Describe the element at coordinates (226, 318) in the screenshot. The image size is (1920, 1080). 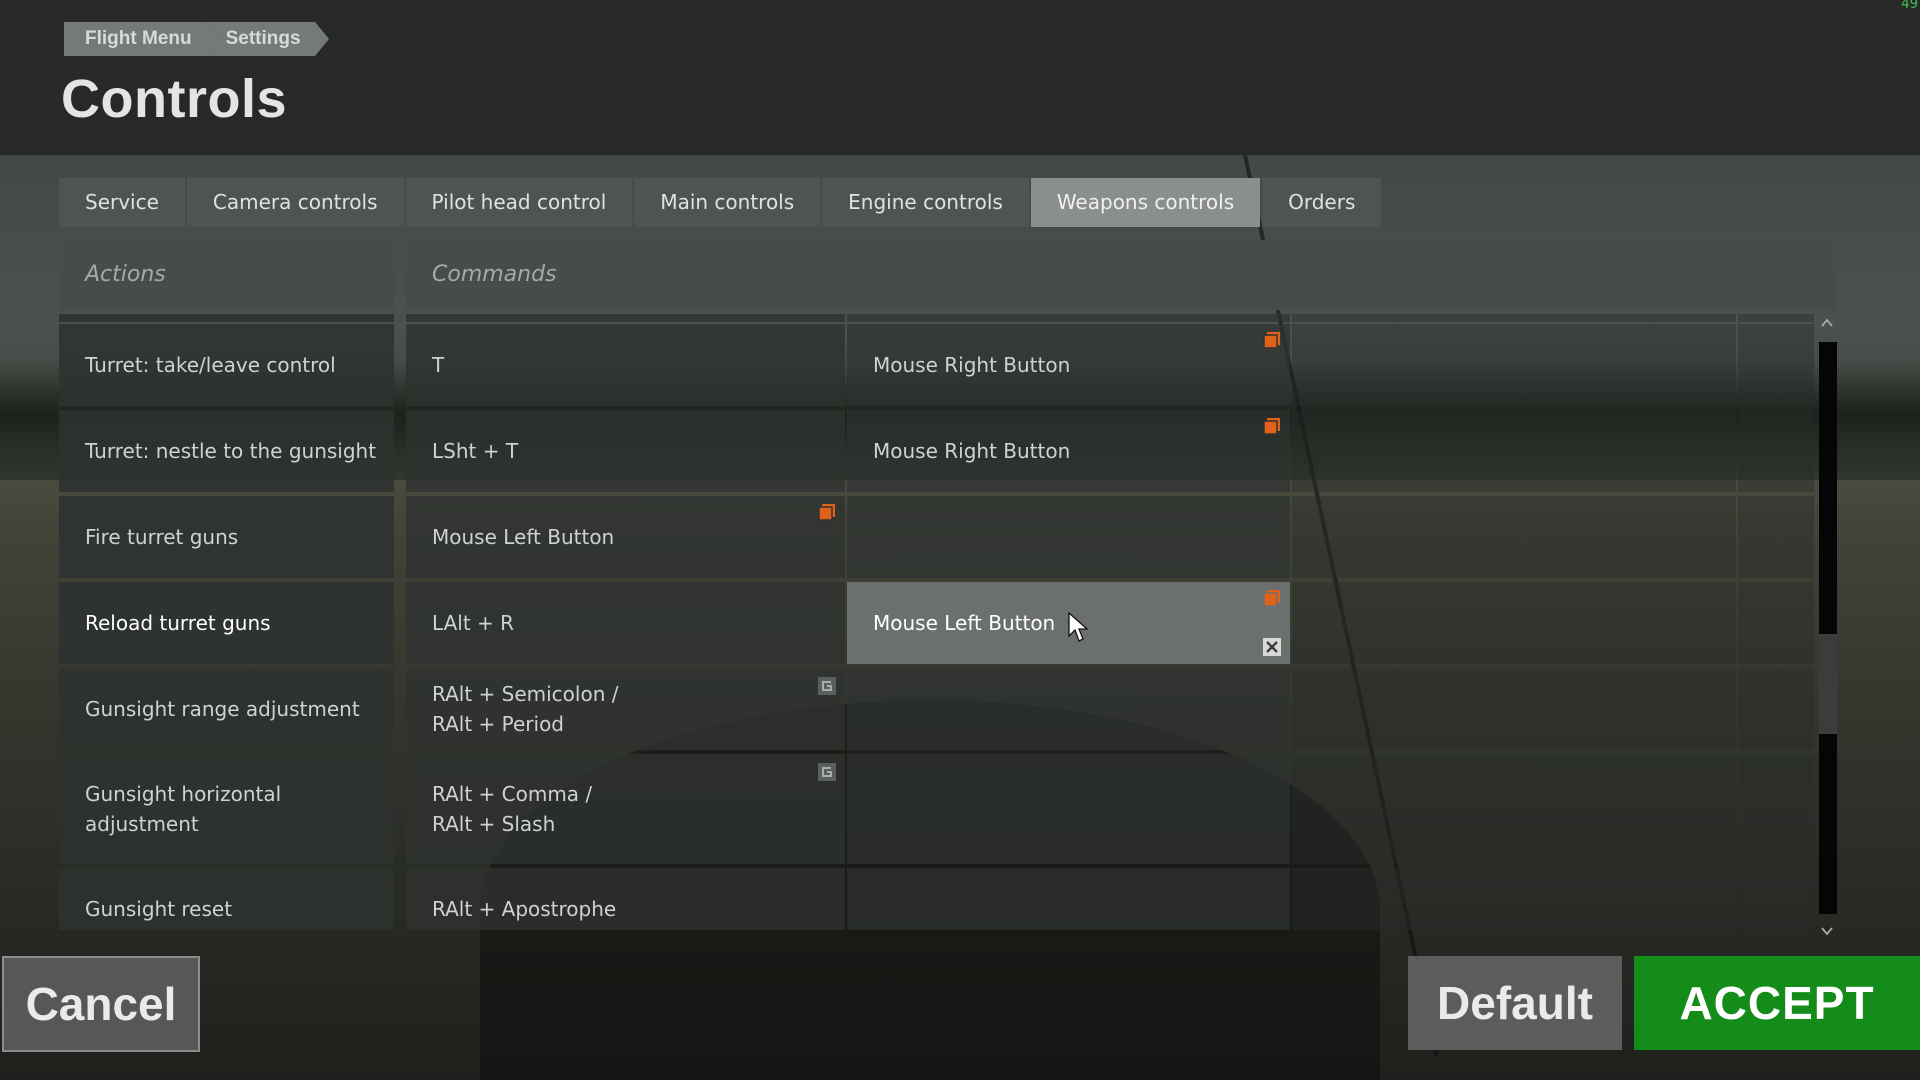
I see `action-cell` at that location.